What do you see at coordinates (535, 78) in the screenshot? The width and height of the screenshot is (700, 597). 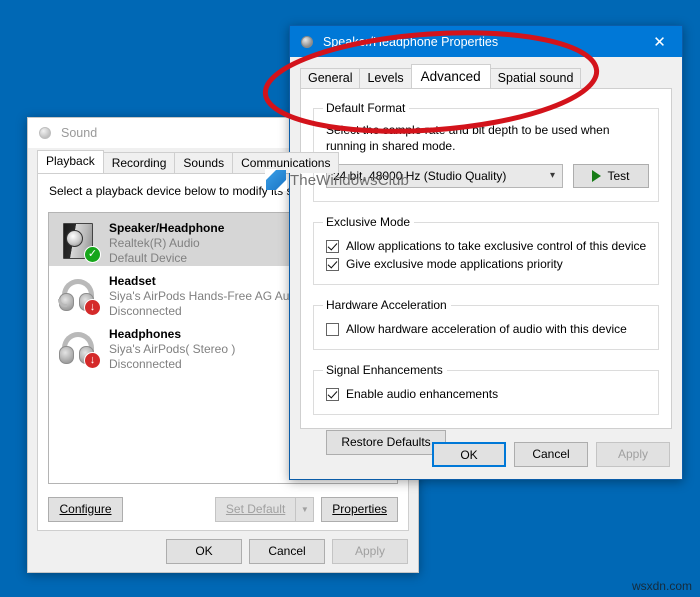 I see `tab-spatial-sound: Spatial sound` at bounding box center [535, 78].